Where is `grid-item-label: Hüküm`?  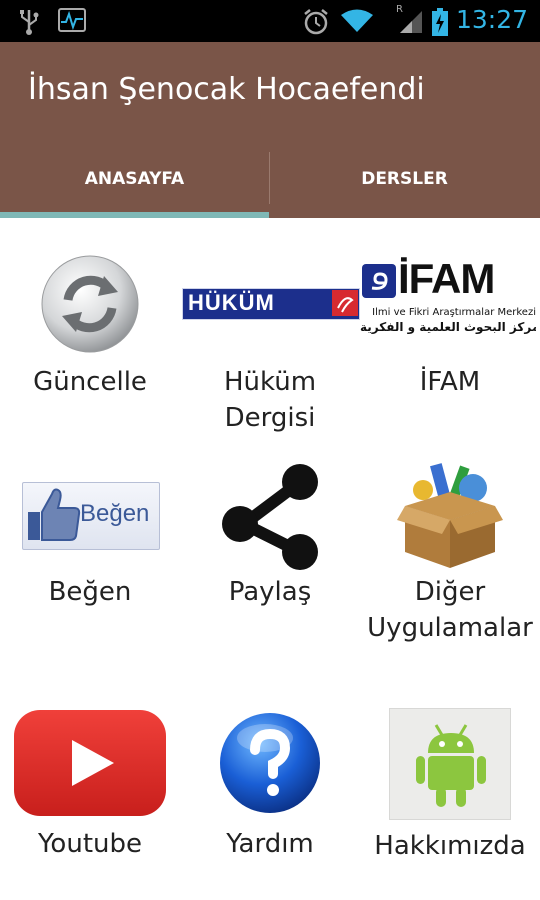 grid-item-label: Hüküm is located at coordinates (270, 382).